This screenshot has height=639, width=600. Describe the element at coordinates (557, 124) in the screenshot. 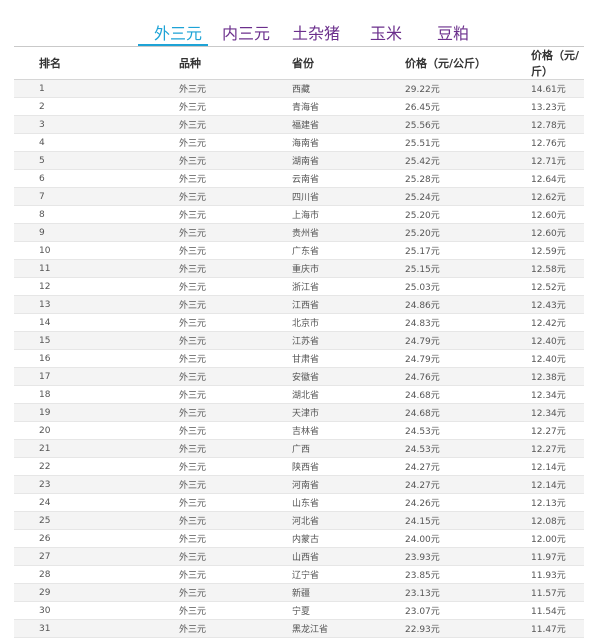

I see `price-jin-cell: 12.78元` at that location.